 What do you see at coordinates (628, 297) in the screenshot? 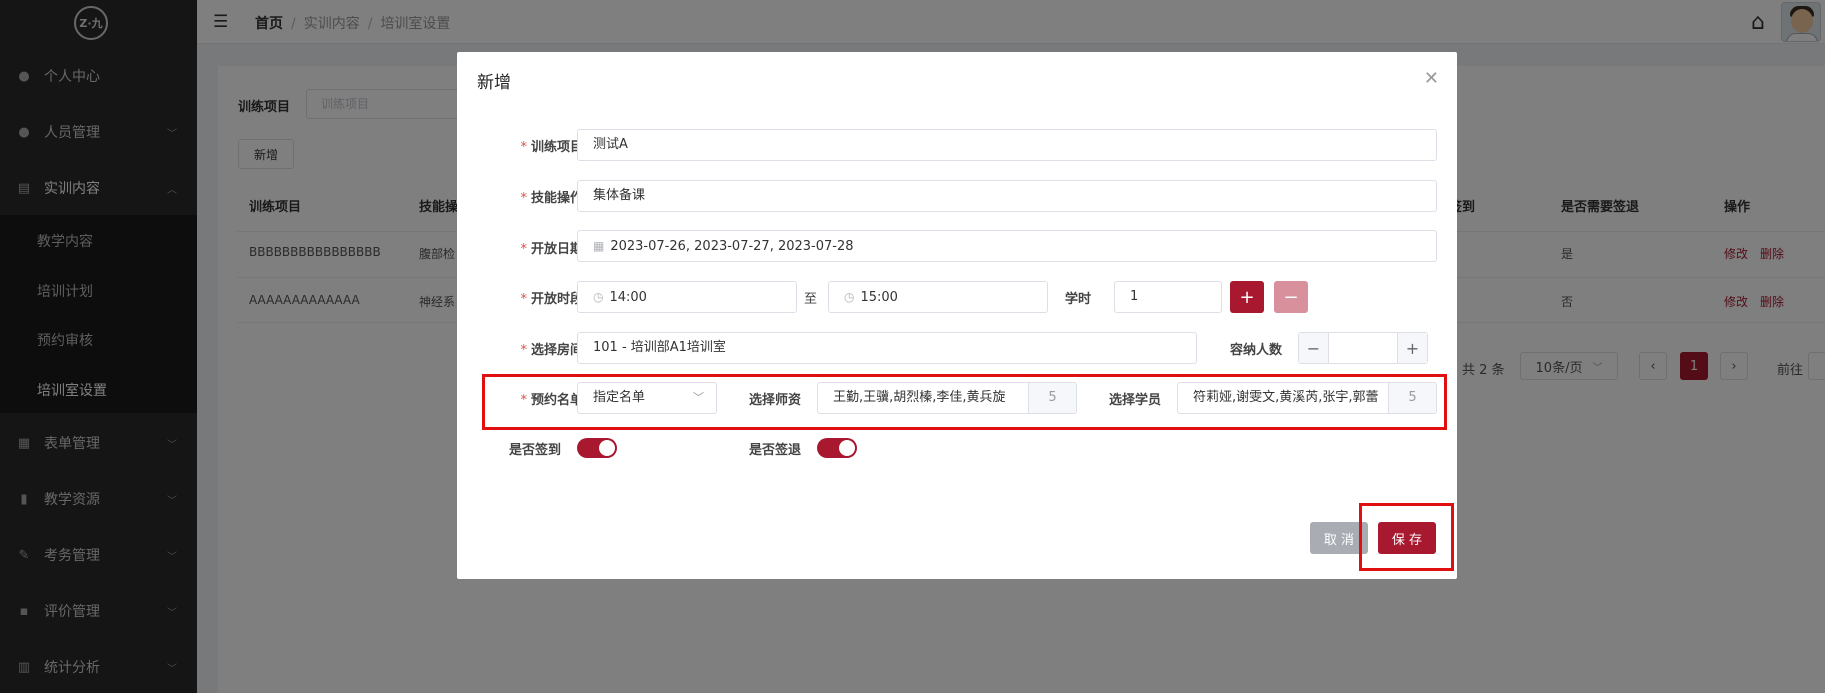
I see `start-time-value: 14:00` at bounding box center [628, 297].